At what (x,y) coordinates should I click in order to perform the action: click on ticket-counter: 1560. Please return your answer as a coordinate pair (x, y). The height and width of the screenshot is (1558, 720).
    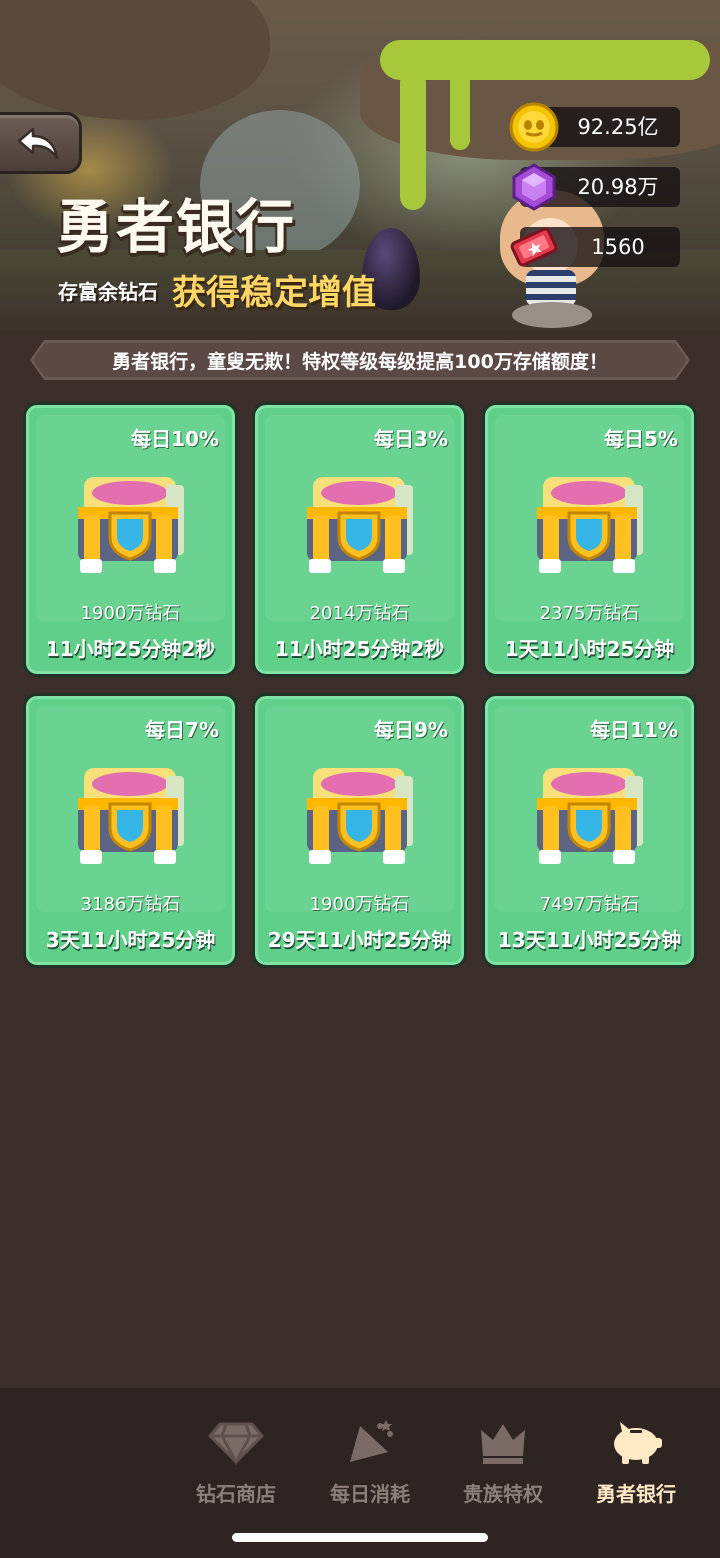
    Looking at the image, I should click on (595, 247).